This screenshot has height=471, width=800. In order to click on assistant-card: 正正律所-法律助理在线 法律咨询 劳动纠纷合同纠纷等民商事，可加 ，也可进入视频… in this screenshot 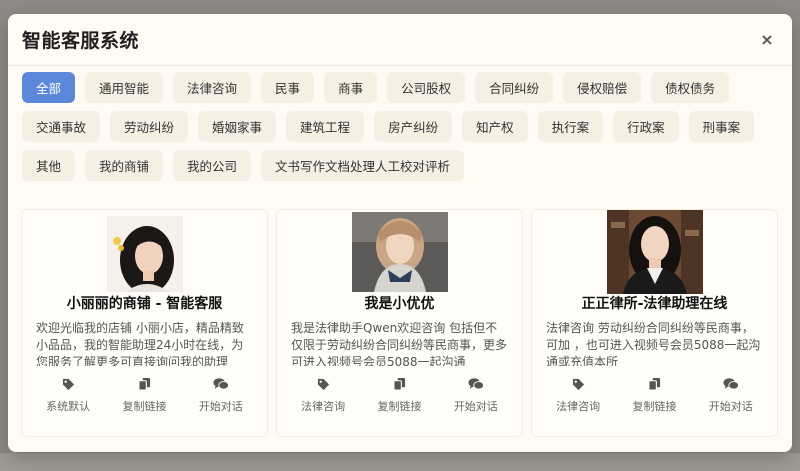, I will do `click(654, 323)`.